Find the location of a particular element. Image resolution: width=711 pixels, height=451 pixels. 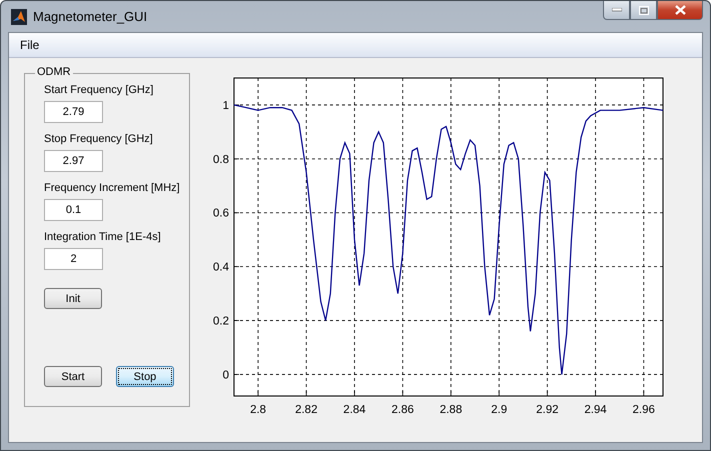

tick-label: 0.6 is located at coordinates (221, 214).